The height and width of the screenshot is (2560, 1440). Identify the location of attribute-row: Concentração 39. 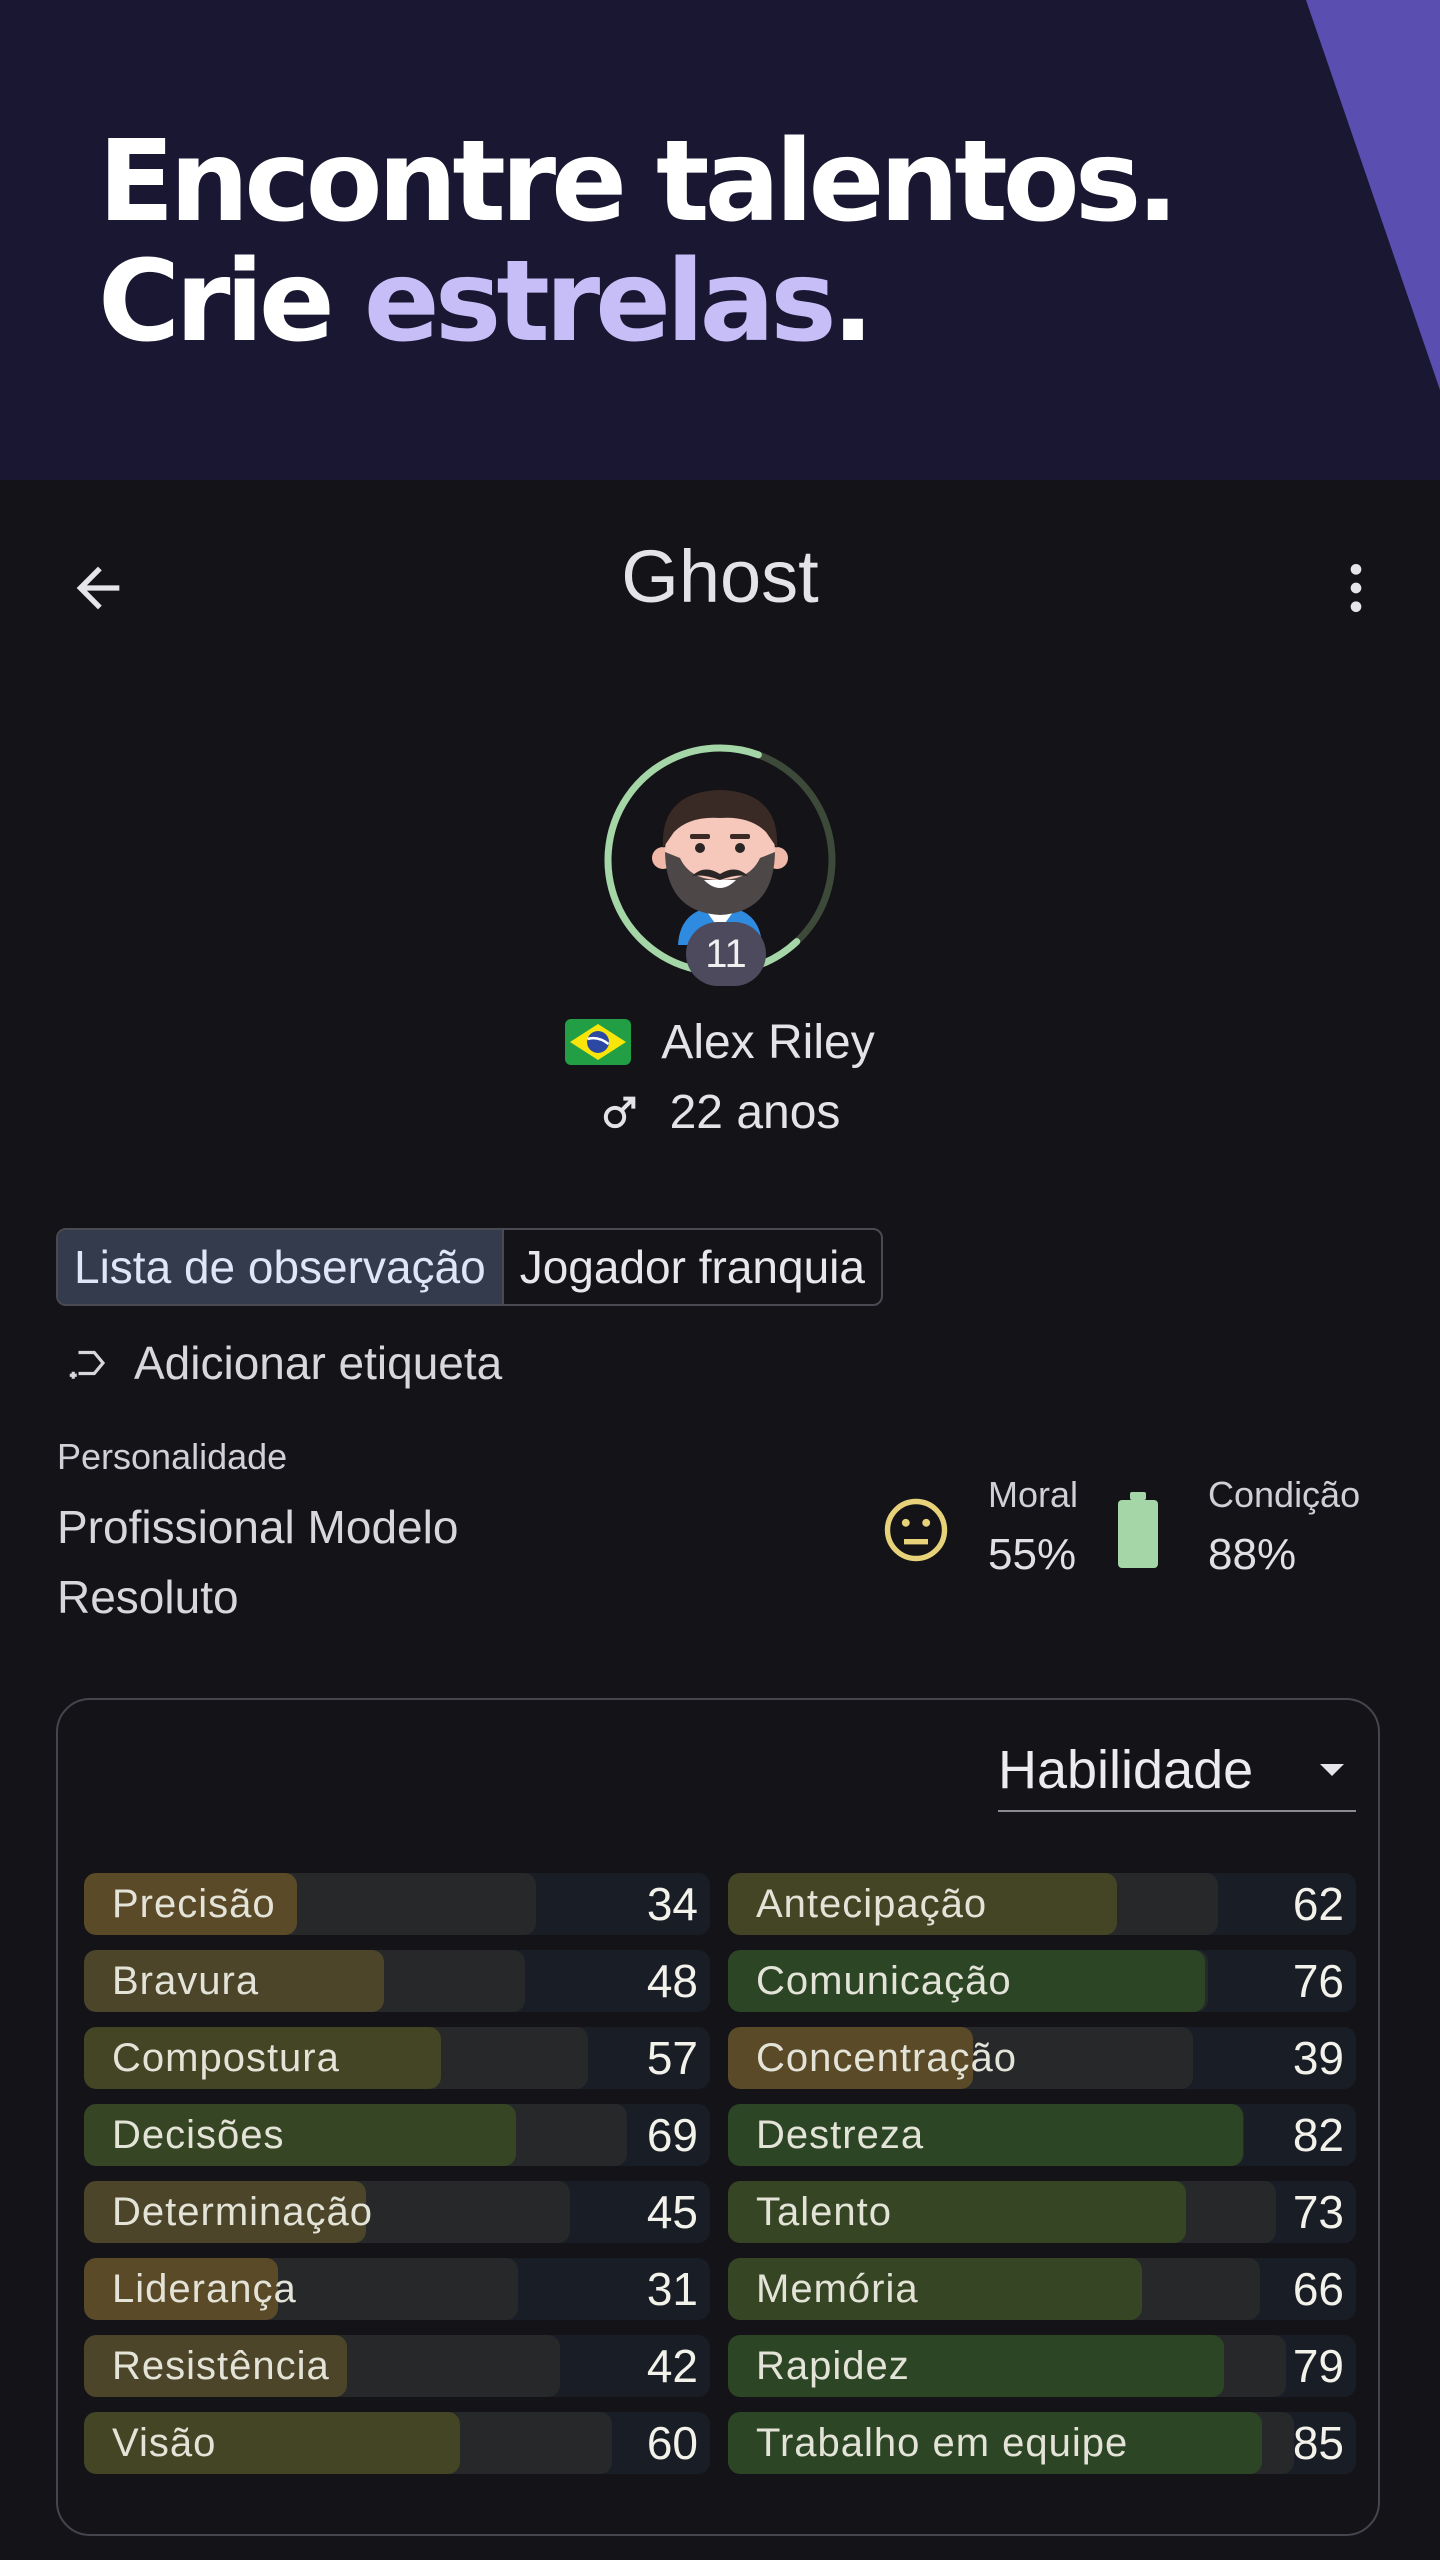
(1042, 2058).